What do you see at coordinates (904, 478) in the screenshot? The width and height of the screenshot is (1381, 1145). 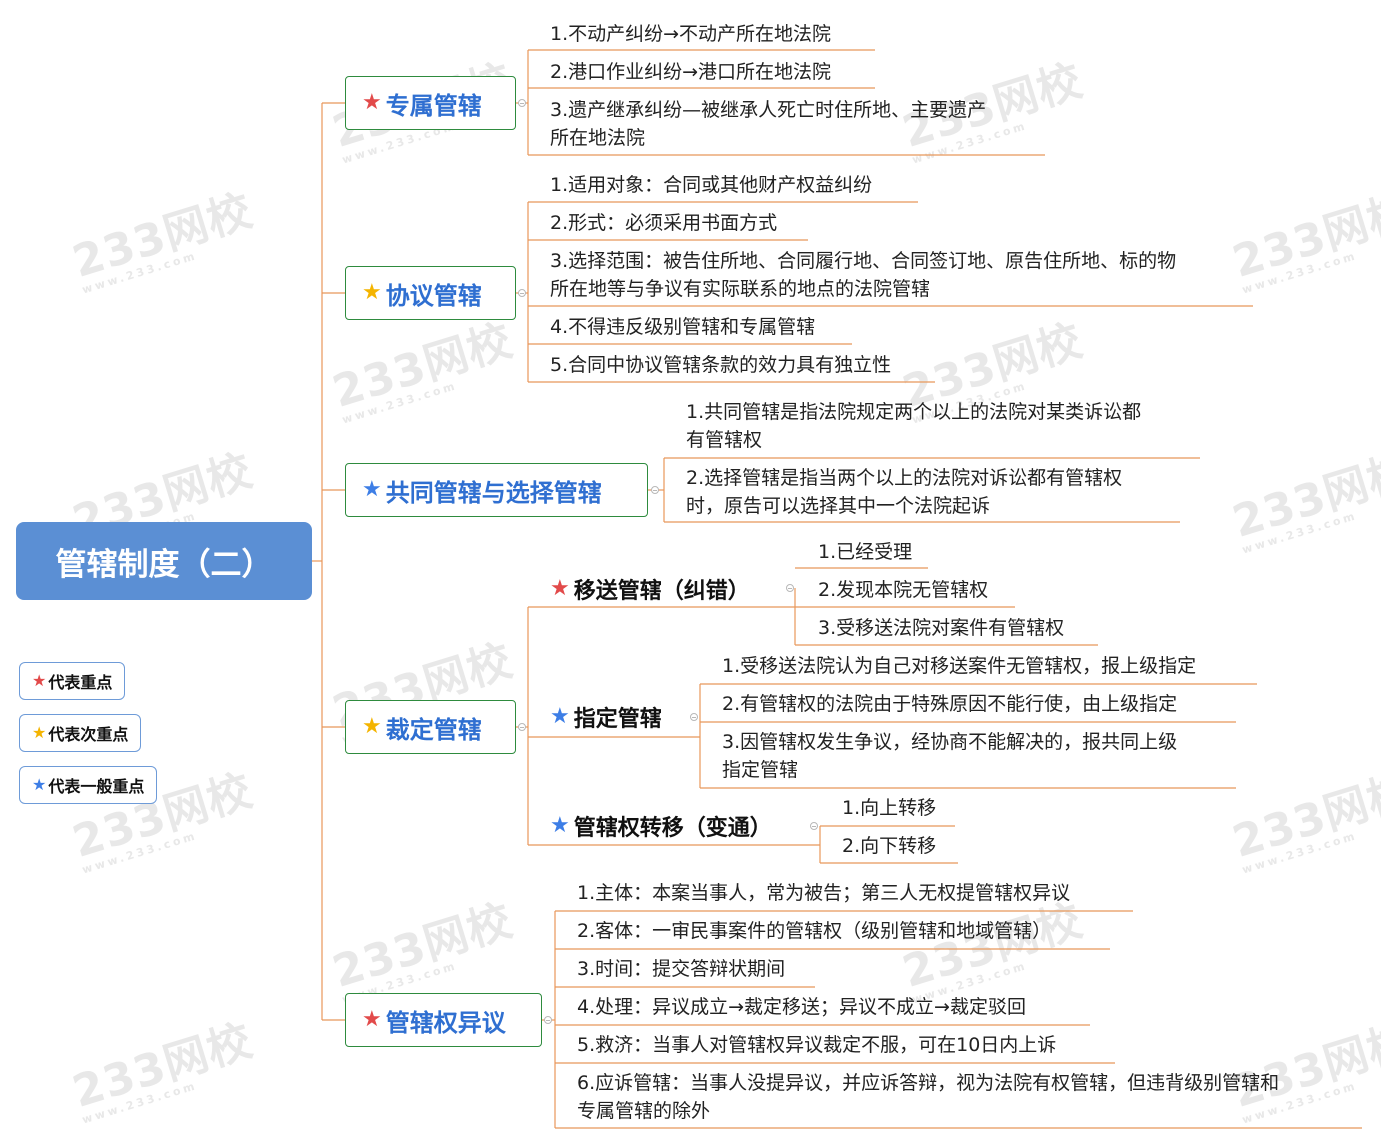 I see `leaf-item: 2.选择管辖是指当两个以上的法院对诉讼都有管辖权` at bounding box center [904, 478].